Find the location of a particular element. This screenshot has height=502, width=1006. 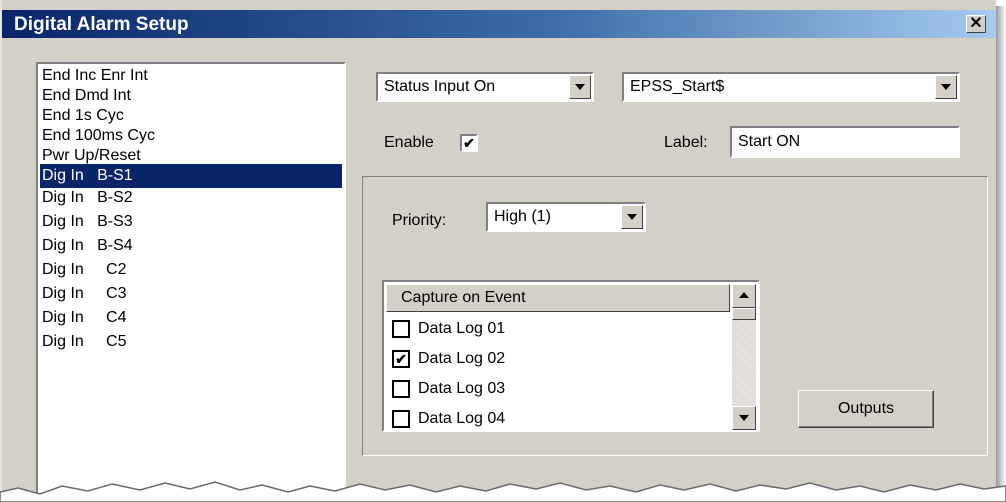

priority-label: Priority: is located at coordinates (419, 220).